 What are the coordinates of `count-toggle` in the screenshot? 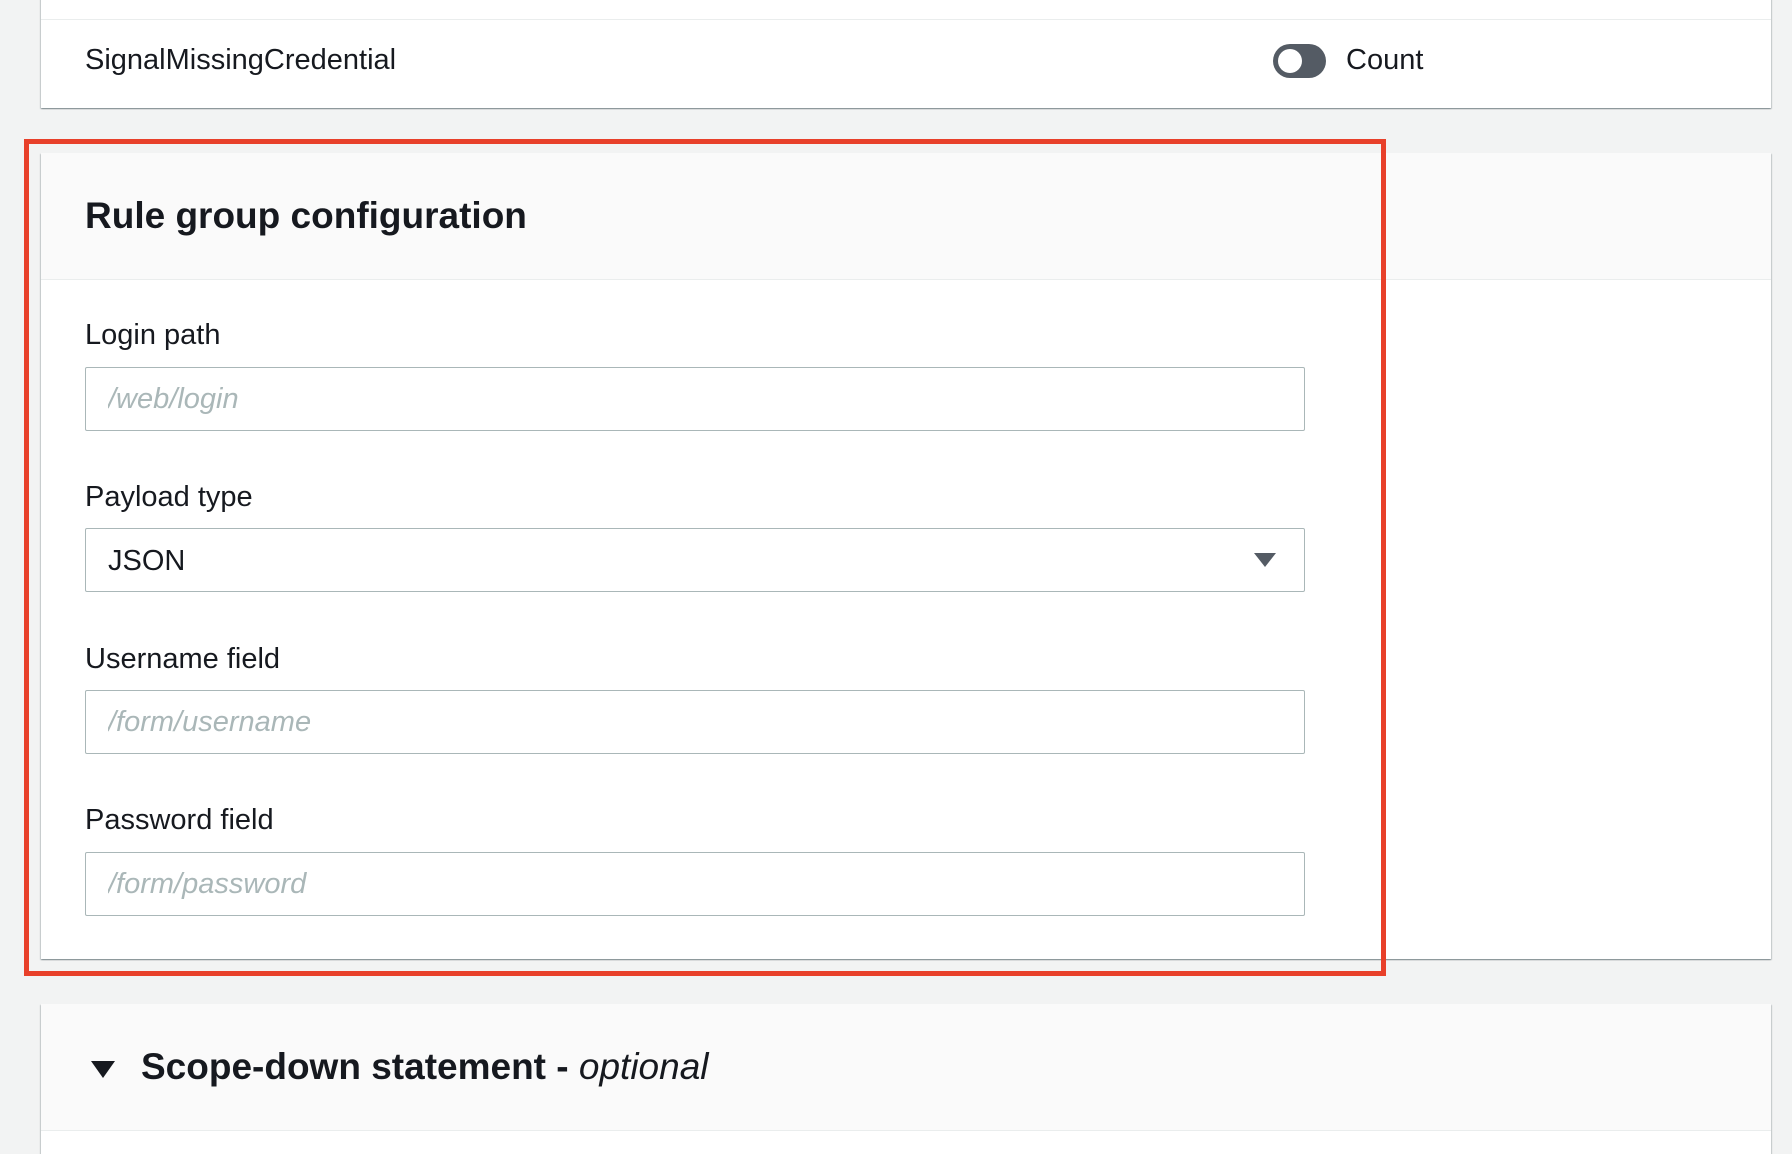 It's located at (1299, 61).